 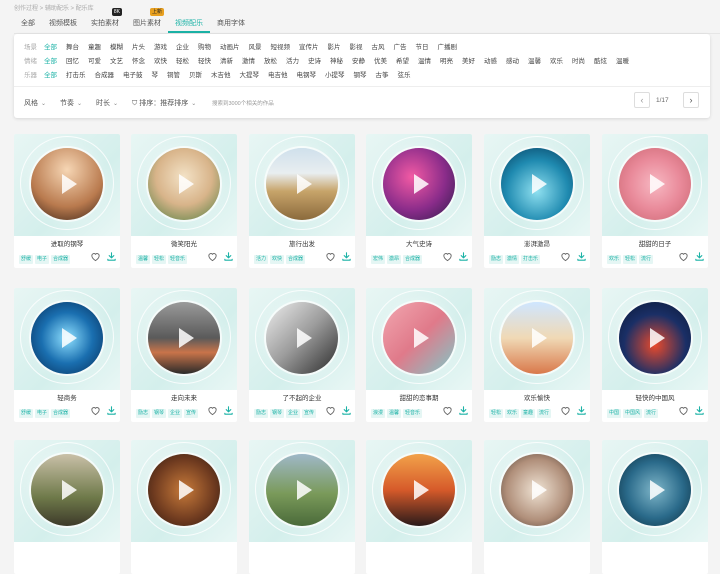 What do you see at coordinates (512, 413) in the screenshot?
I see `card-tag: 欢乐` at bounding box center [512, 413].